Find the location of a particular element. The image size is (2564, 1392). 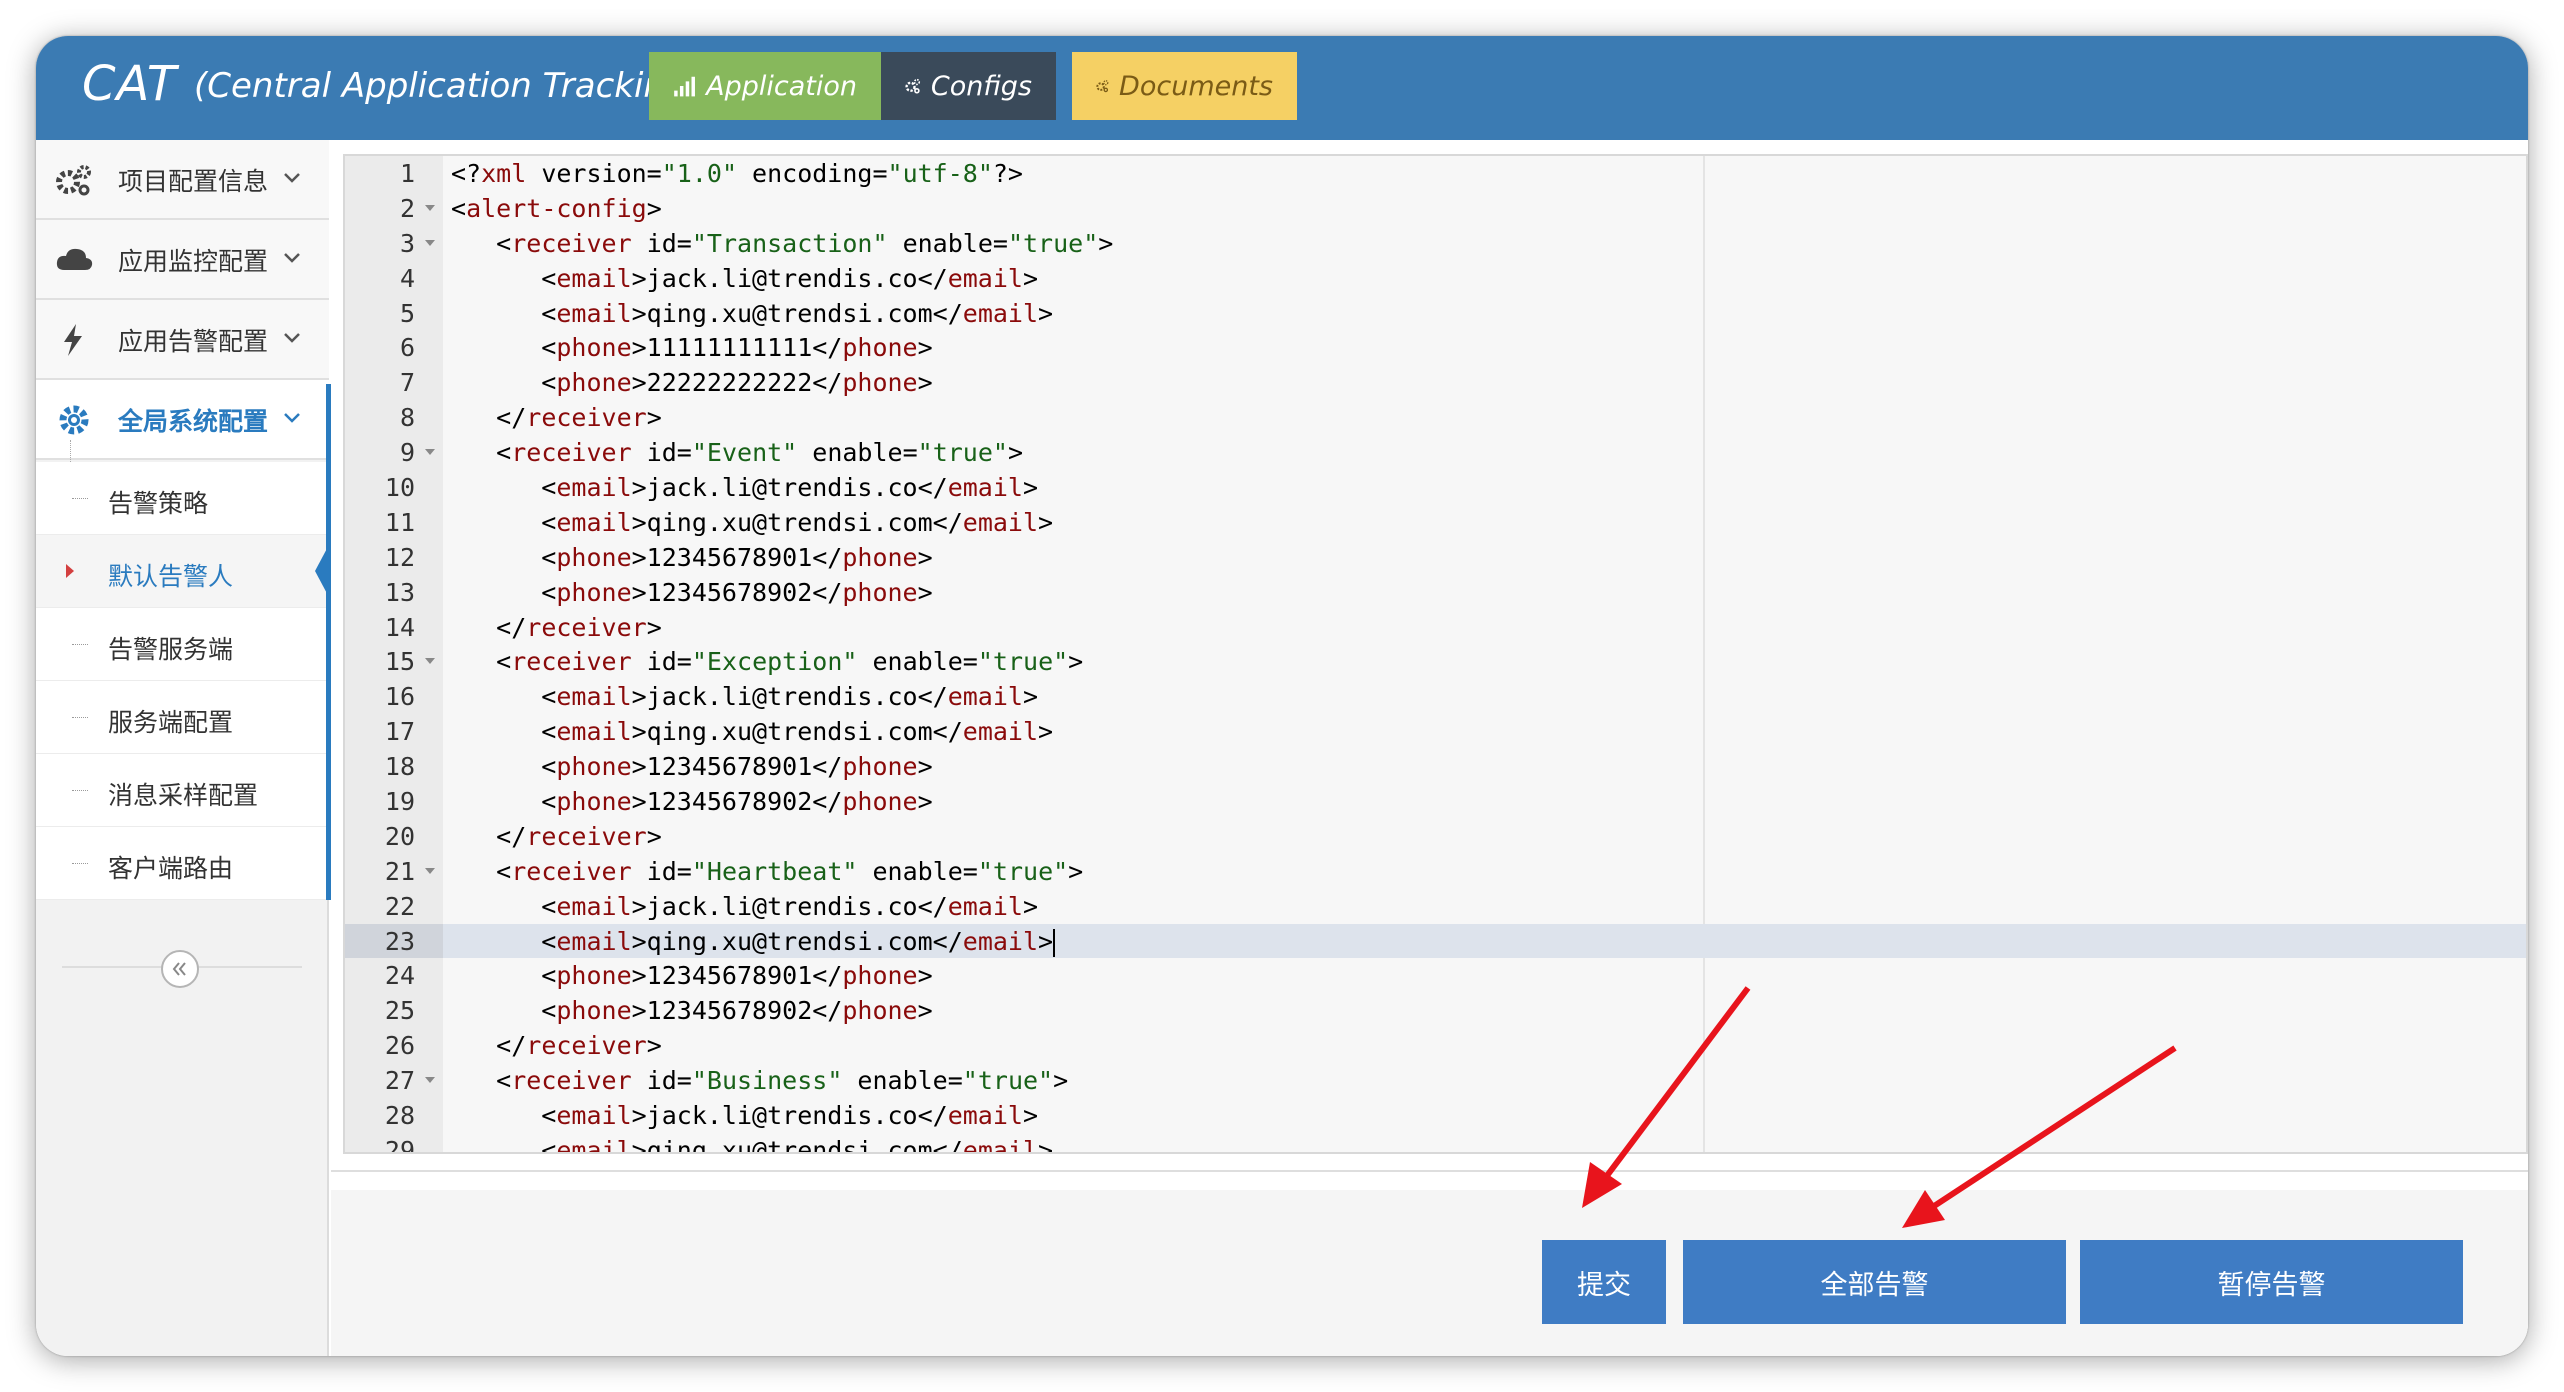

line-number: 12 is located at coordinates (399, 557).